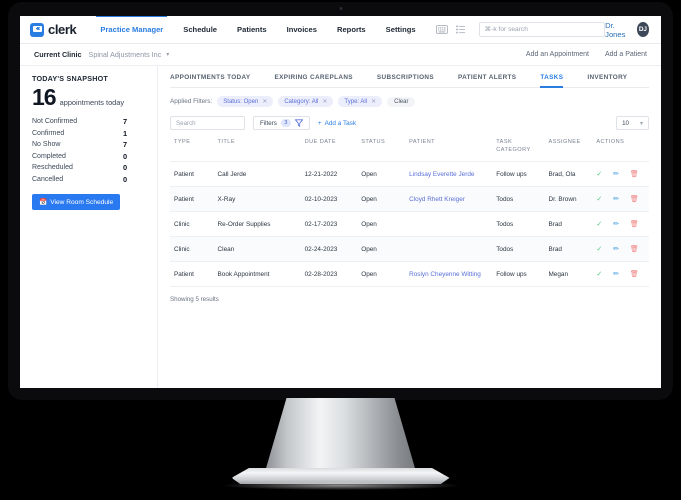  I want to click on snapshot-headline: 16 appointments today, so click(88, 97).